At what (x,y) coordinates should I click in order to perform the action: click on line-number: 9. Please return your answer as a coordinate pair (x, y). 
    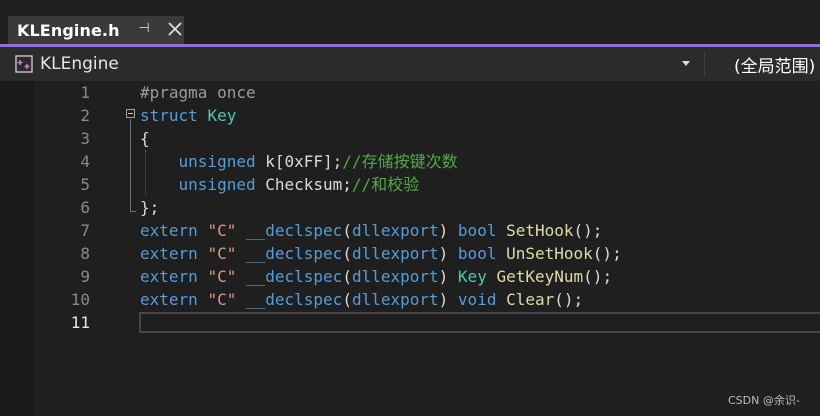
    Looking at the image, I should click on (85, 276).